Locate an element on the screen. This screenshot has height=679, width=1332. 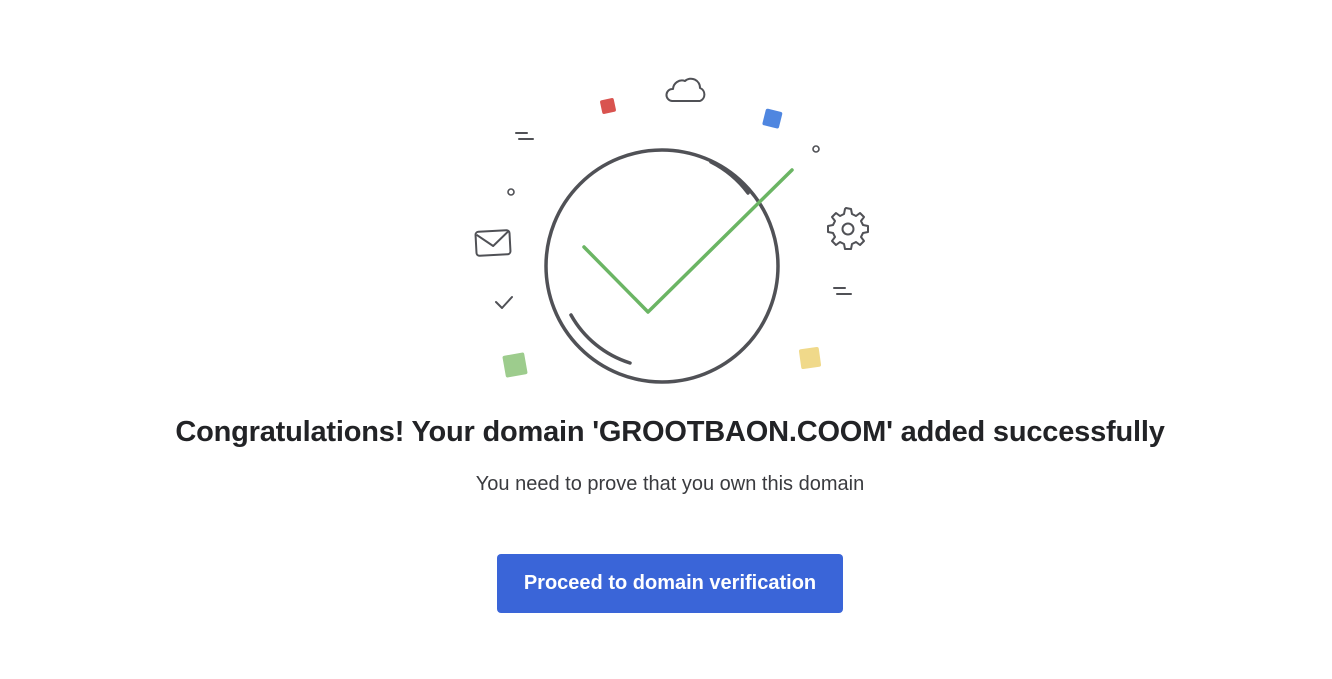
success-illustration is located at coordinates (671, 230).